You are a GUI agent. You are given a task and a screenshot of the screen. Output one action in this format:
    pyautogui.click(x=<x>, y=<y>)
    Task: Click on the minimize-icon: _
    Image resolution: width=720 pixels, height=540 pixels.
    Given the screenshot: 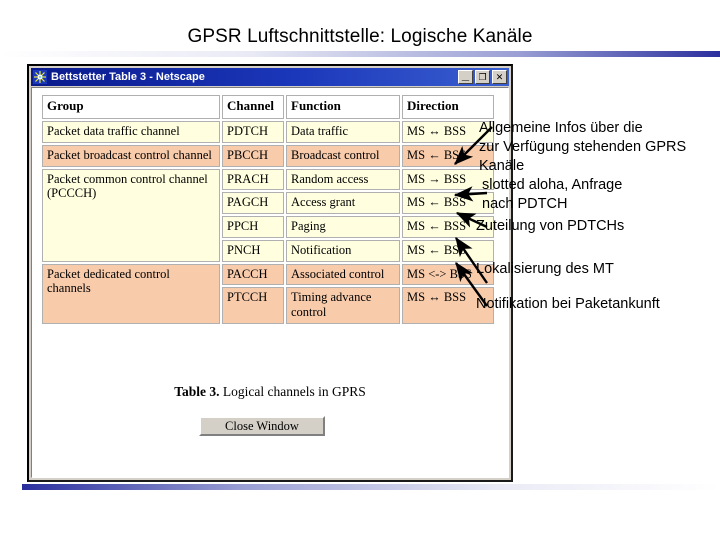 What is the action you would take?
    pyautogui.click(x=465, y=74)
    